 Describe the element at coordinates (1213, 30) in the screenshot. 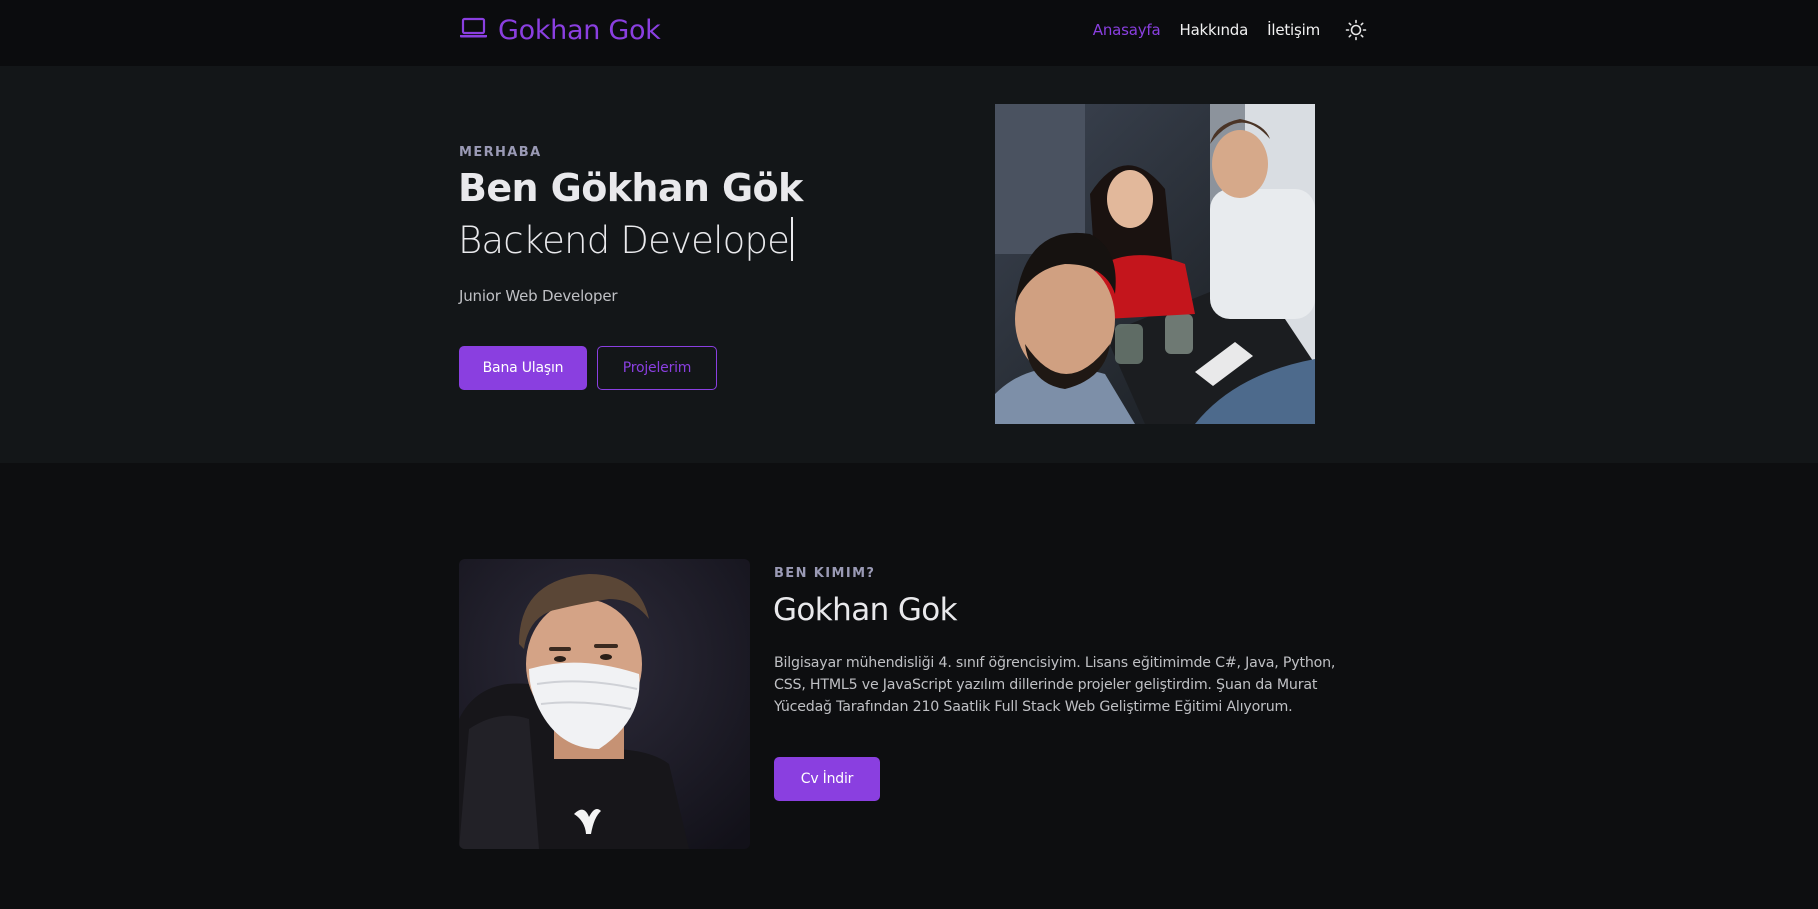

I see `nav-link-hakkinda: Hakkında` at that location.